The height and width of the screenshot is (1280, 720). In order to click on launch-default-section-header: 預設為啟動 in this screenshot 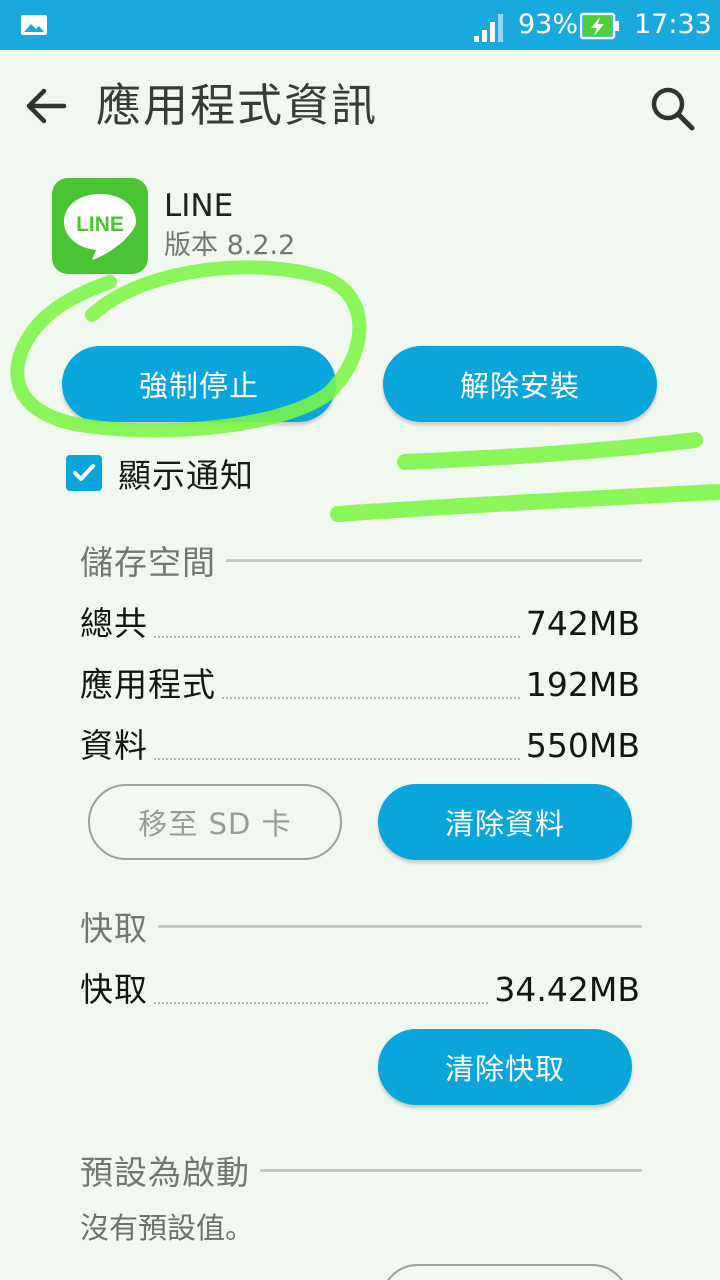, I will do `click(361, 1170)`.